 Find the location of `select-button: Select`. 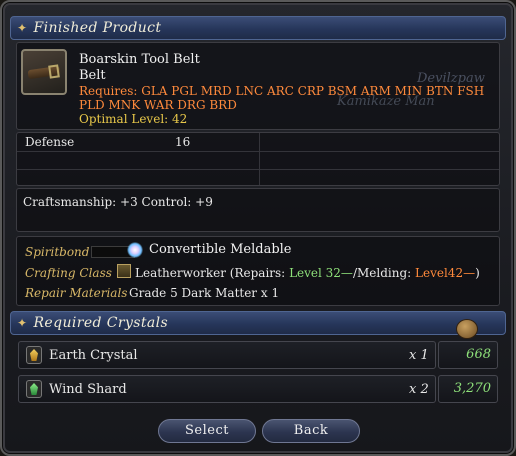

select-button: Select is located at coordinates (207, 431).